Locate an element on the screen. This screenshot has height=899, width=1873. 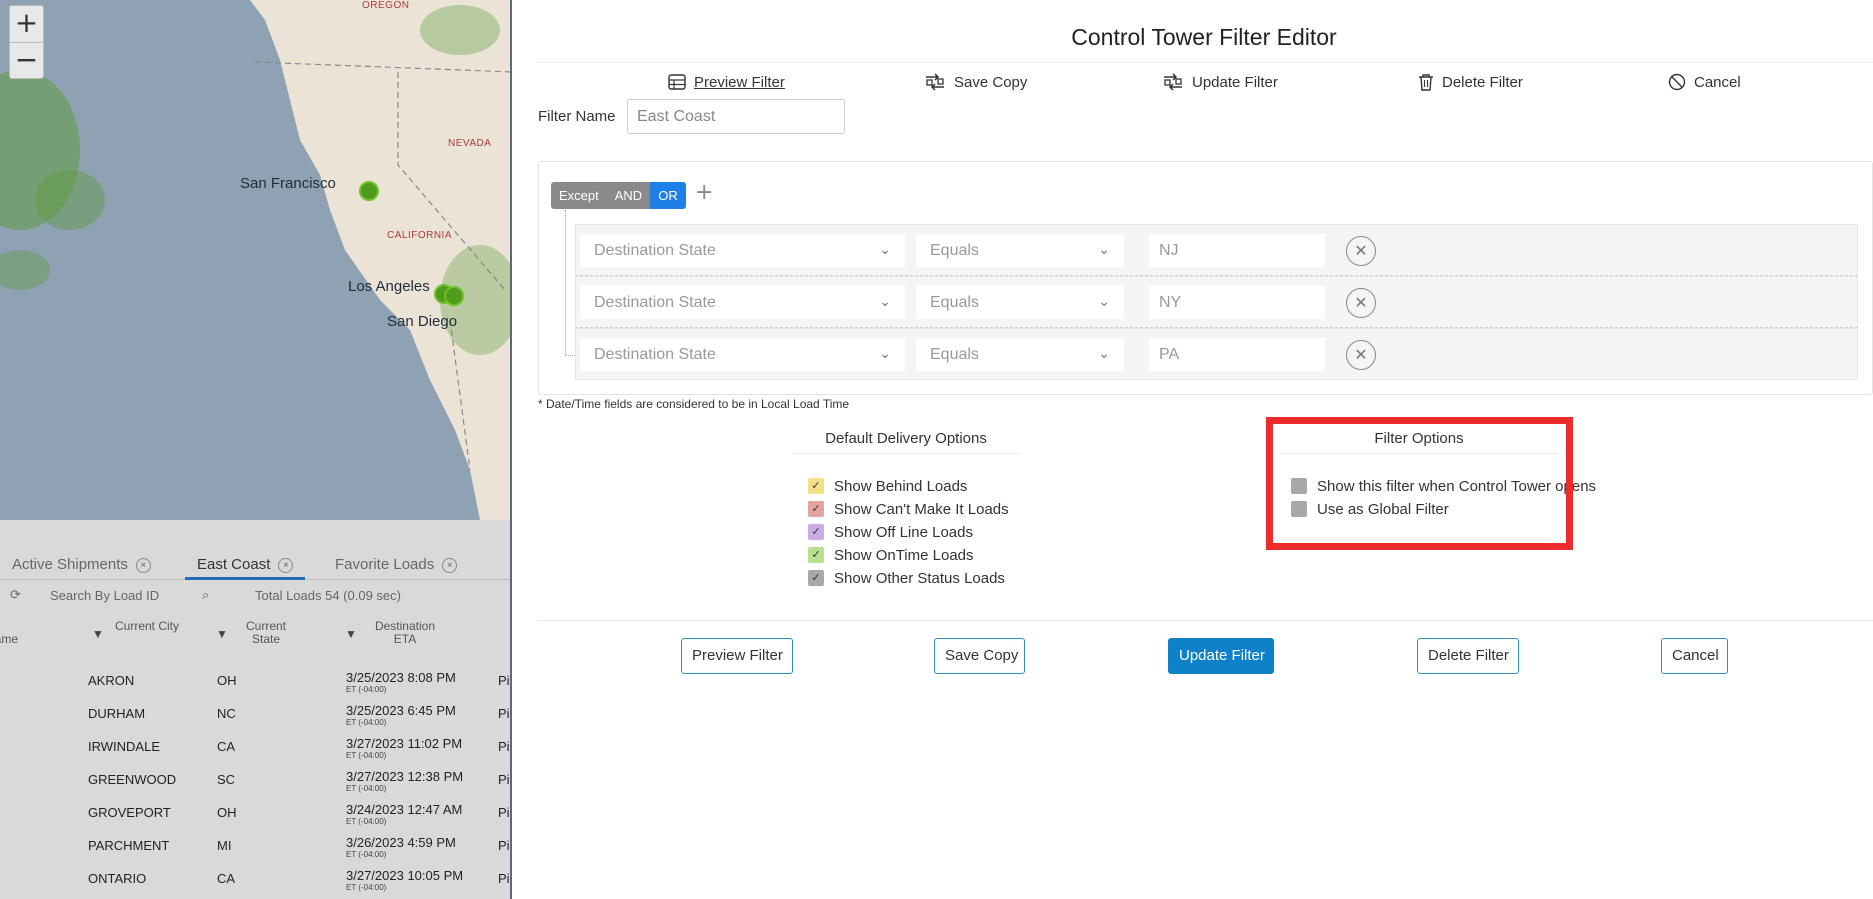
column-header-current-state: ▼ Current State is located at coordinates (271, 640).